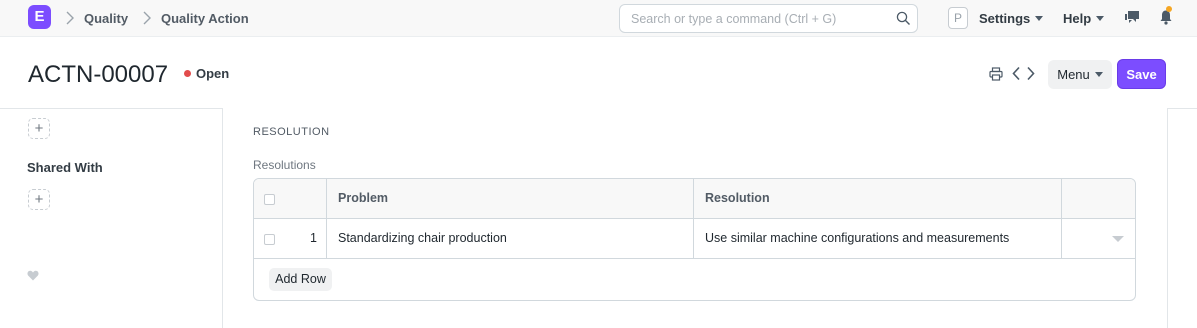 The width and height of the screenshot is (1197, 328). Describe the element at coordinates (737, 198) in the screenshot. I see `column-header-resolution: Resolution` at that location.